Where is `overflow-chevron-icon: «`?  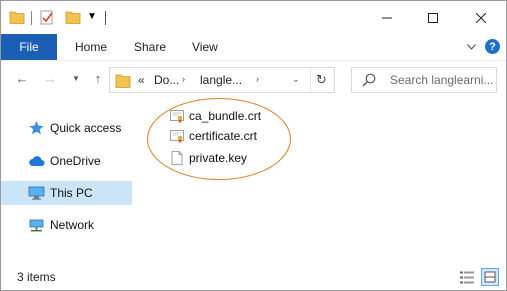
overflow-chevron-icon: « is located at coordinates (141, 80).